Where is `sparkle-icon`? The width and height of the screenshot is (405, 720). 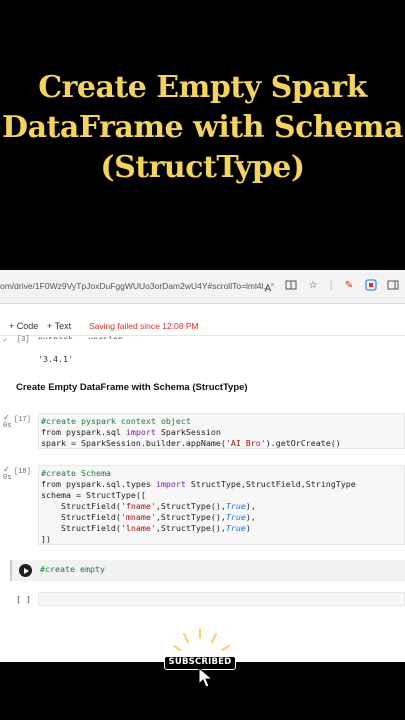
sparkle-icon is located at coordinates (201, 639).